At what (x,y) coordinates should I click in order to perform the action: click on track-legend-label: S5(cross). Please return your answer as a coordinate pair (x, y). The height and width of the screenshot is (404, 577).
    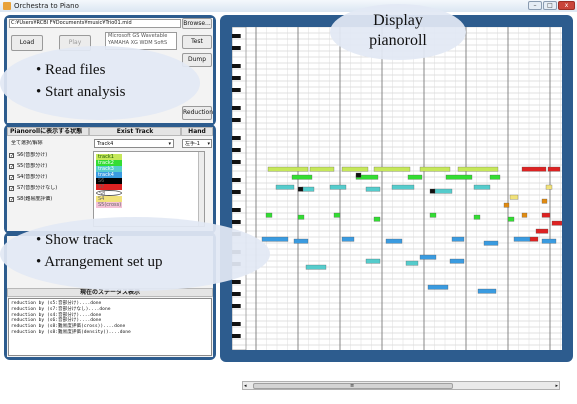
    Looking at the image, I should click on (110, 205).